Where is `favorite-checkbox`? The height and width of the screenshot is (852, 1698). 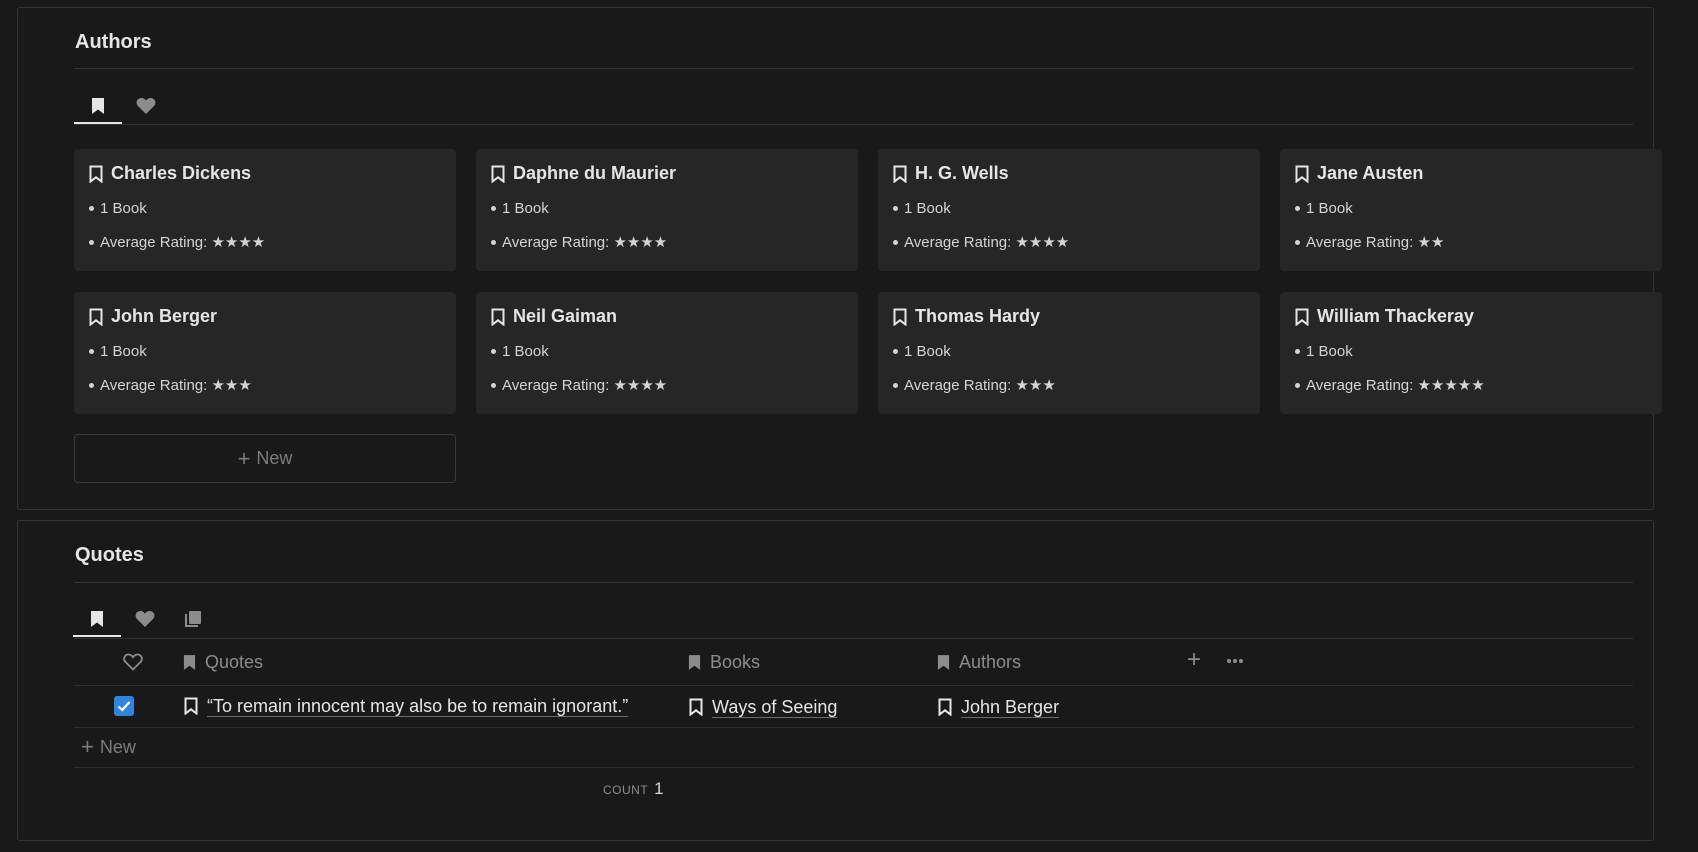
favorite-checkbox is located at coordinates (124, 706).